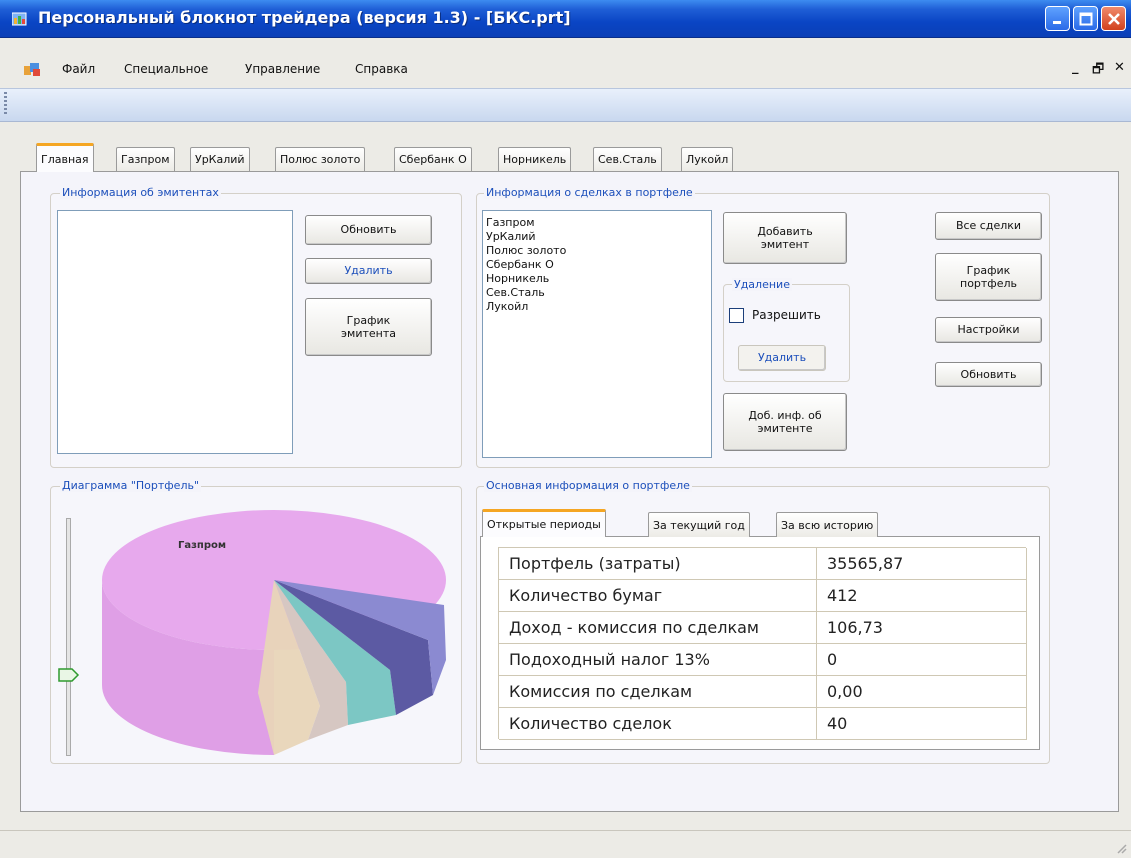 Image resolution: width=1131 pixels, height=858 pixels. What do you see at coordinates (597, 237) in the screenshot?
I see `list-item: УрКалий` at bounding box center [597, 237].